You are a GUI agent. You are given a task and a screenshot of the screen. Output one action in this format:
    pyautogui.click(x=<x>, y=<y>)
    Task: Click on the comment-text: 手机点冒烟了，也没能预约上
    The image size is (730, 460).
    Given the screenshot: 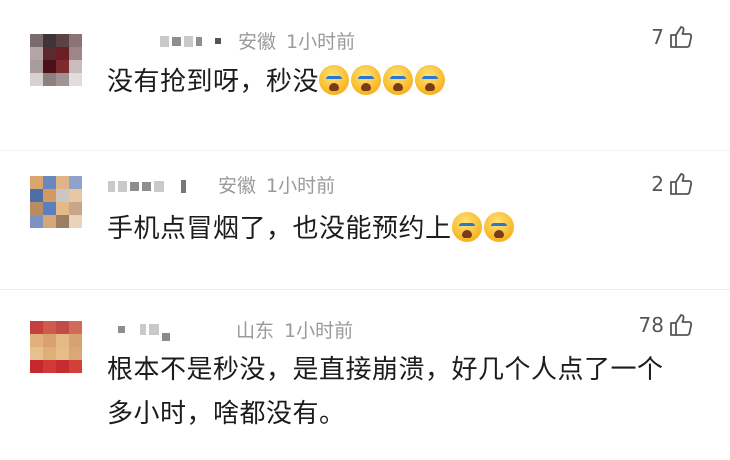 What is the action you would take?
    pyautogui.click(x=402, y=229)
    